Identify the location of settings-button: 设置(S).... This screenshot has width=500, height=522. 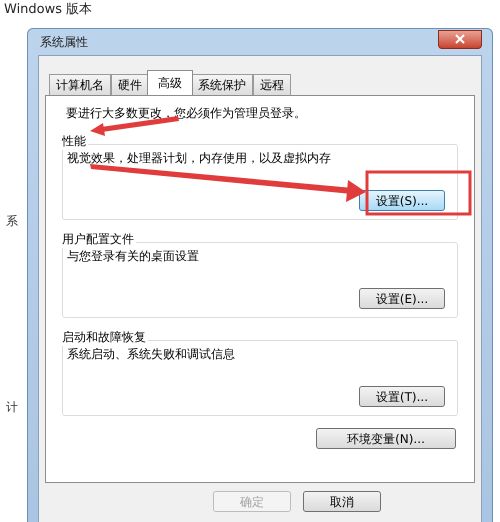
(402, 200).